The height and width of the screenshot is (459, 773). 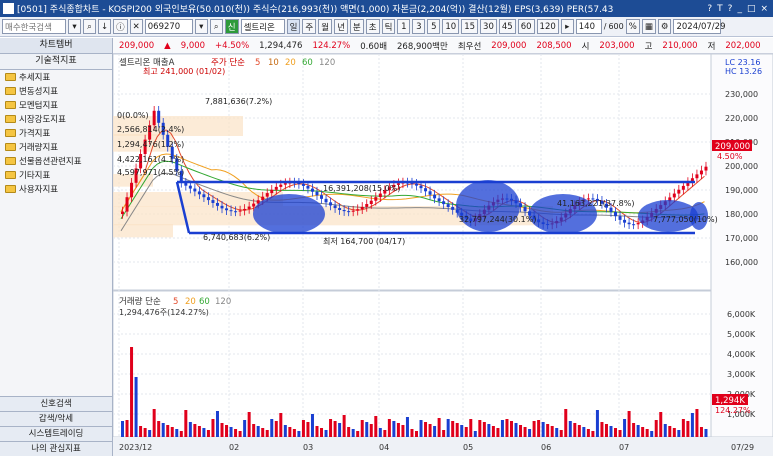 What do you see at coordinates (56, 91) in the screenshot?
I see `tree-item-volatility: 변동성지표` at bounding box center [56, 91].